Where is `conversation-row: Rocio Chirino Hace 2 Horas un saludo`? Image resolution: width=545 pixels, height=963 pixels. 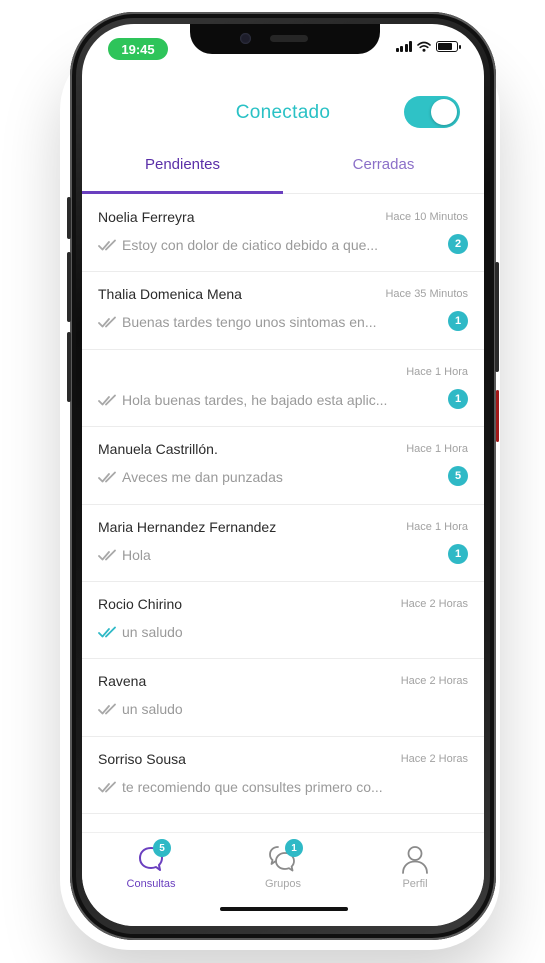 conversation-row: Rocio Chirino Hace 2 Horas un saludo is located at coordinates (283, 621).